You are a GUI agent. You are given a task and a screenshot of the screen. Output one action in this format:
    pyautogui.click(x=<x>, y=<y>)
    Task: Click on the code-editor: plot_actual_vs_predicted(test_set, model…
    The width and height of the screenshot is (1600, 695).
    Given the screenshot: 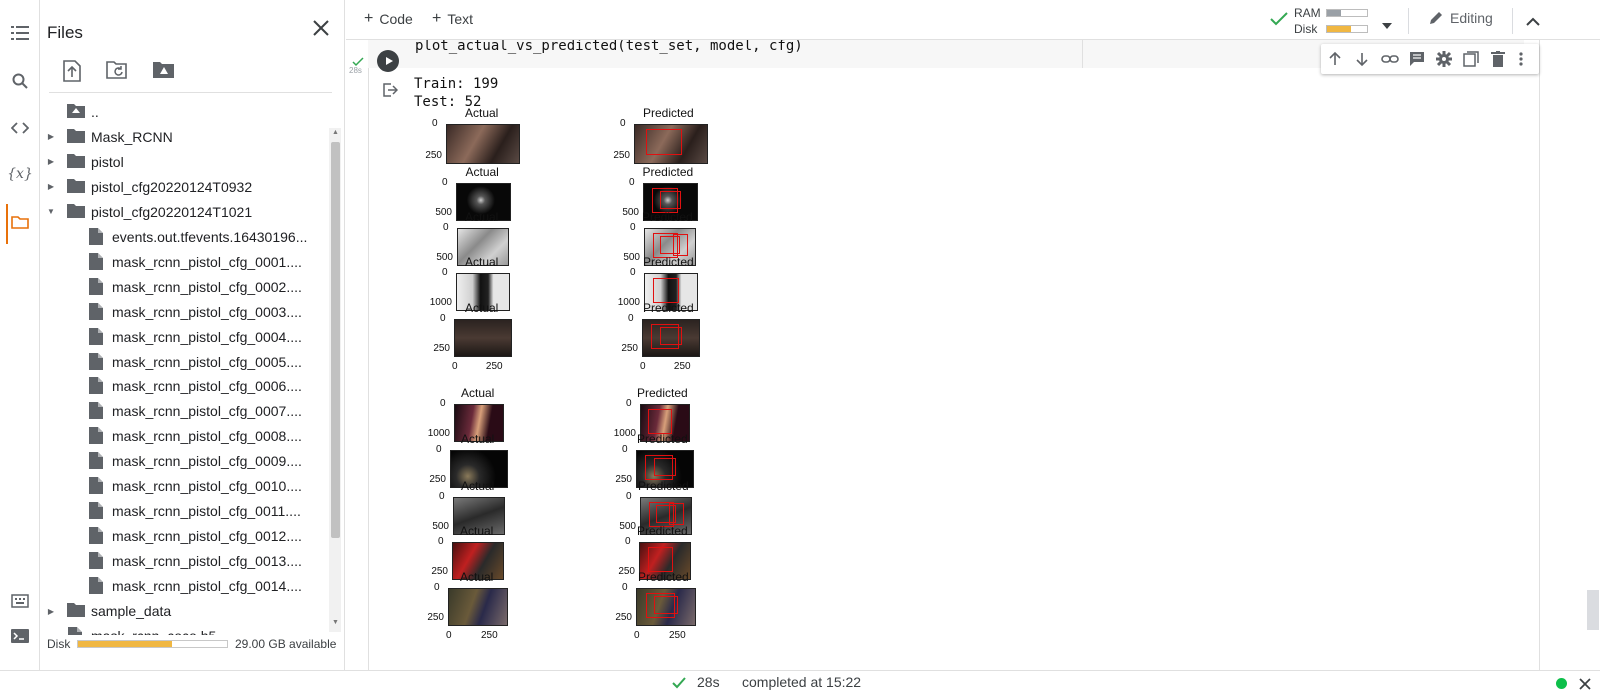 What is the action you would take?
    pyautogui.click(x=609, y=47)
    